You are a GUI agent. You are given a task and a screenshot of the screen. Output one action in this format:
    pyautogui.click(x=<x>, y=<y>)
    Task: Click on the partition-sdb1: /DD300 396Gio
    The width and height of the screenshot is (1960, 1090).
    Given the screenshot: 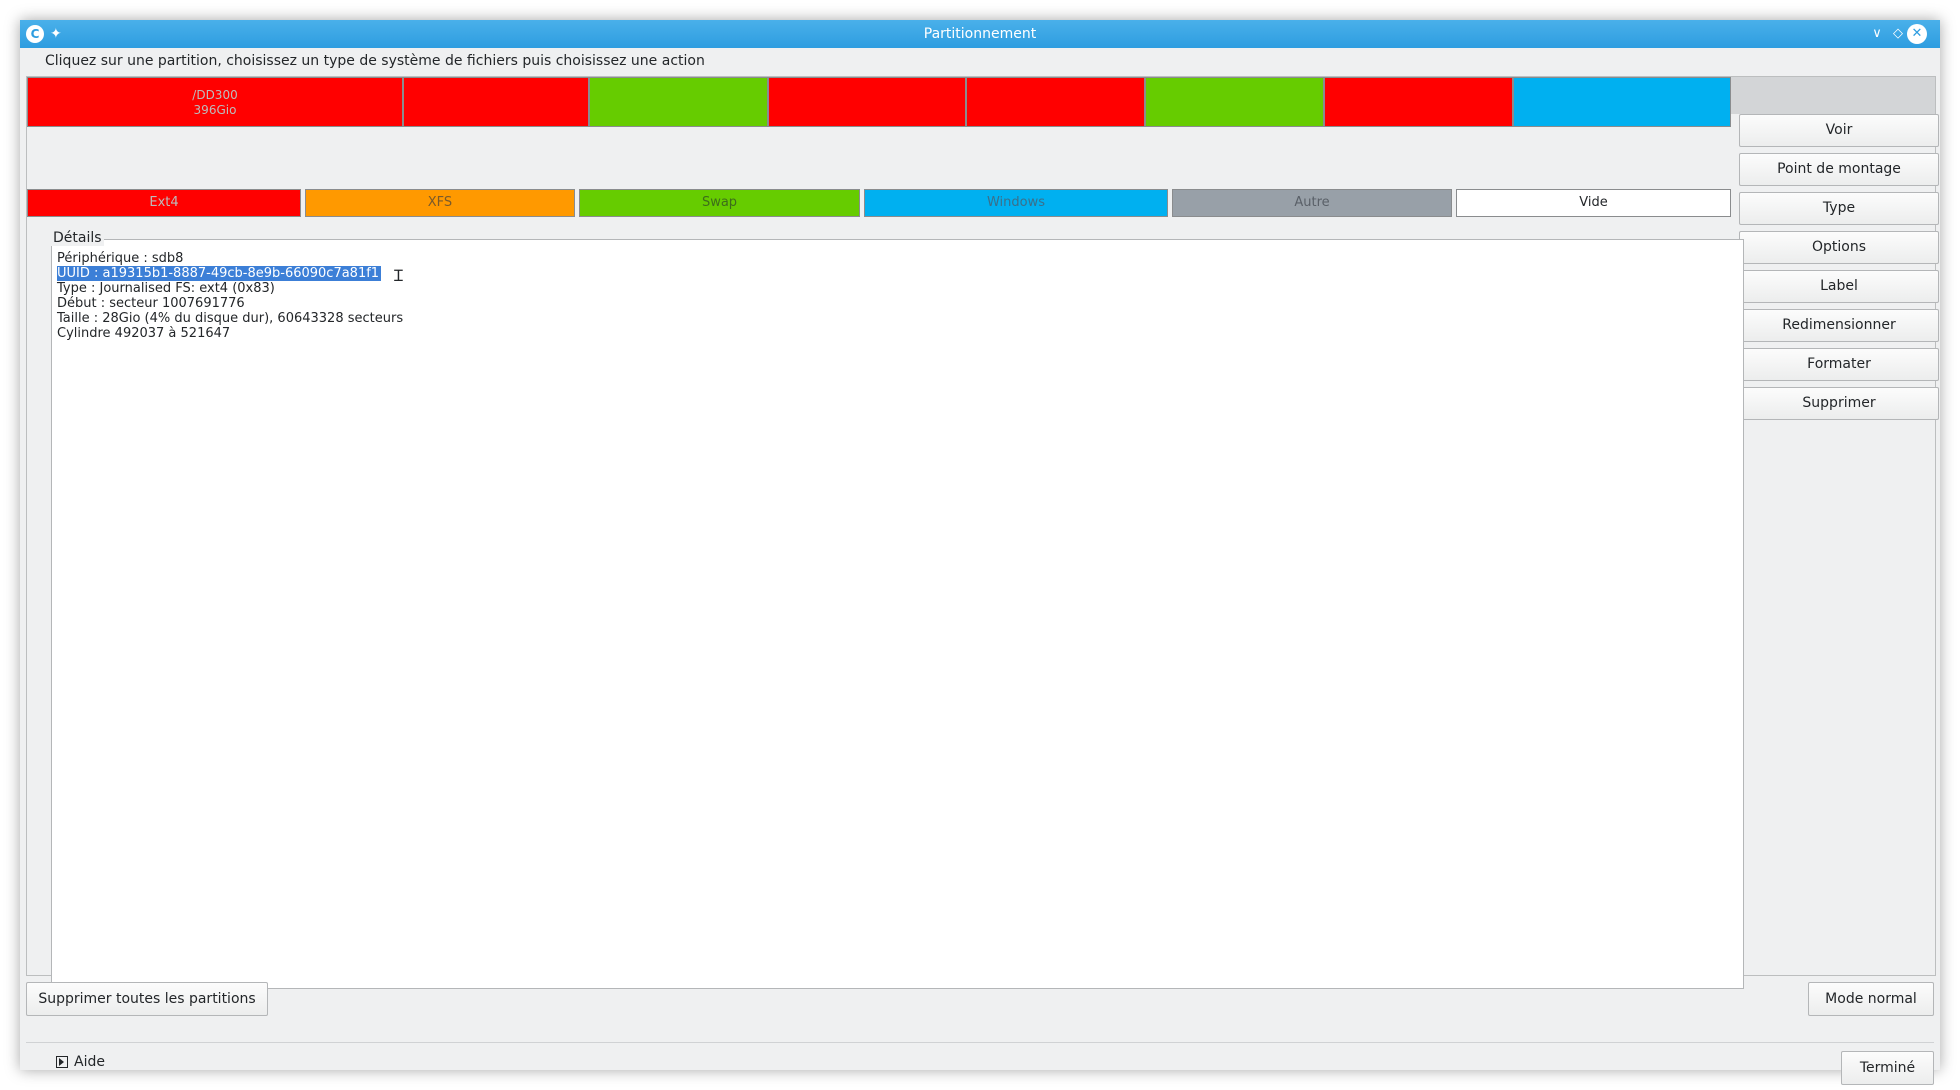 What is the action you would take?
    pyautogui.click(x=215, y=102)
    